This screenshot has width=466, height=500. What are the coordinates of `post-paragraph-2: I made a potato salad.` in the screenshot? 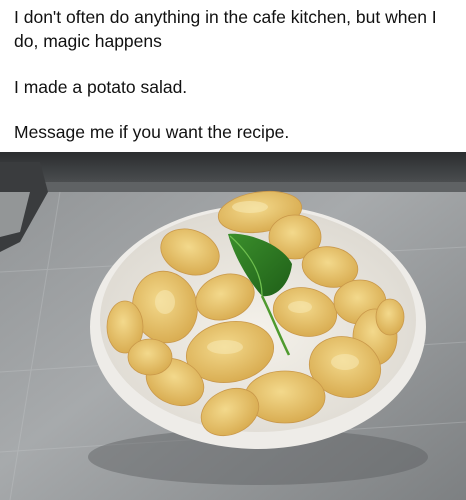 It's located at (101, 87).